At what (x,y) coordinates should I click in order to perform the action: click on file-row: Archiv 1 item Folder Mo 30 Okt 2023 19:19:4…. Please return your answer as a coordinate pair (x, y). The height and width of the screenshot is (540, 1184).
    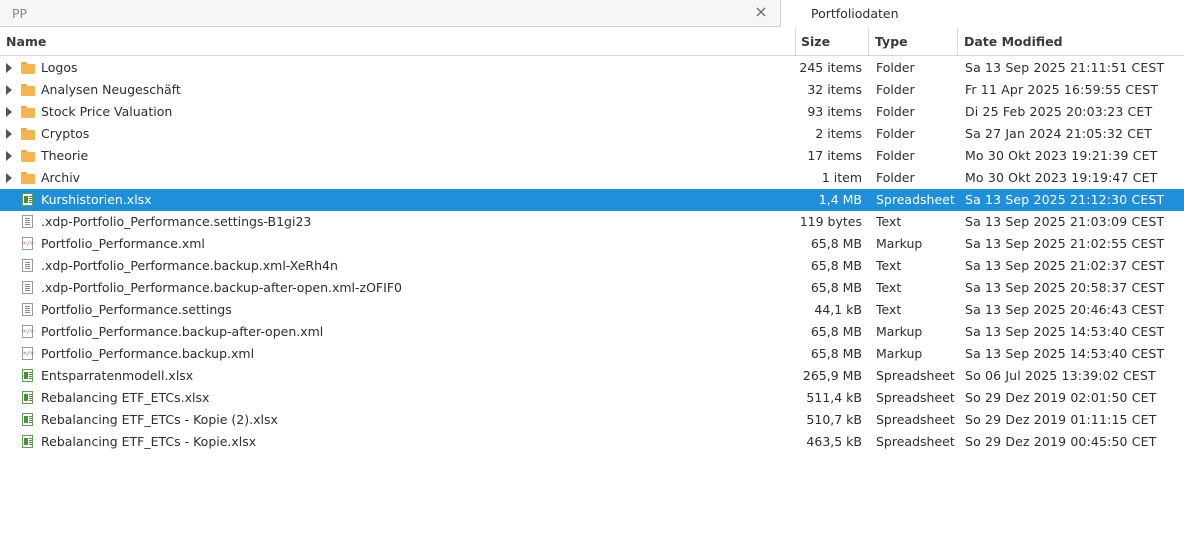
    Looking at the image, I should click on (592, 178).